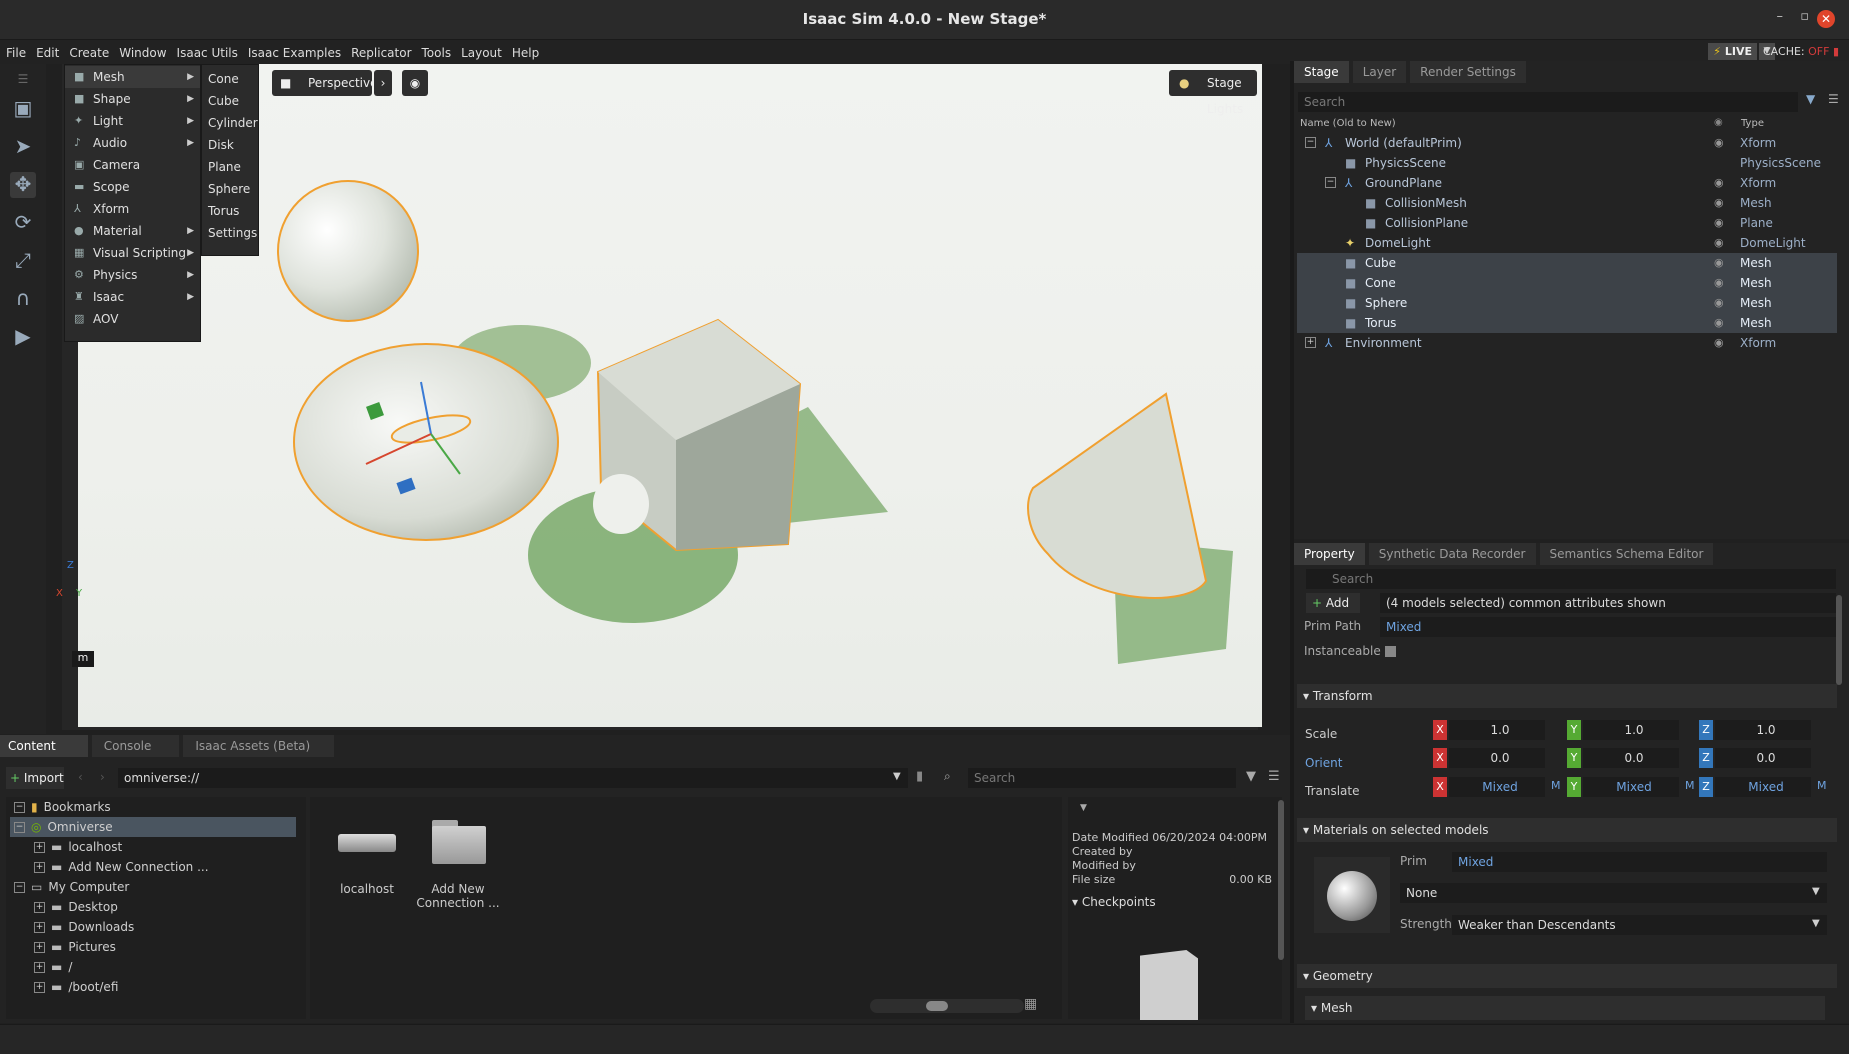  Describe the element at coordinates (1567, 143) in the screenshot. I see `stage-row-world-defaultprim: − ⅄ World (defaultPrim) ◉ Xform` at that location.